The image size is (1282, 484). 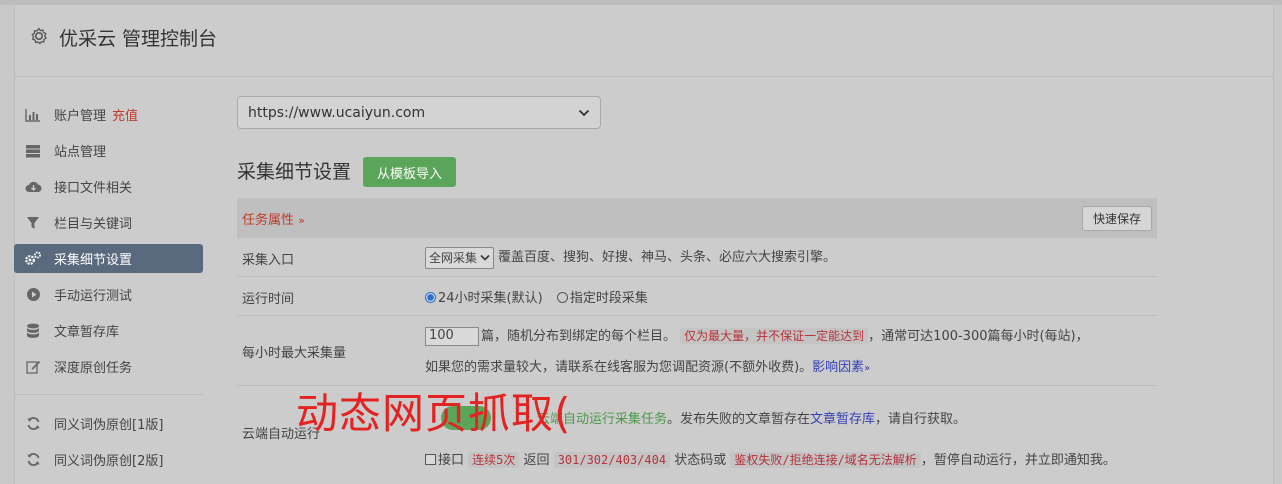 I want to click on row-label: 每小时最大采集量, so click(x=294, y=353).